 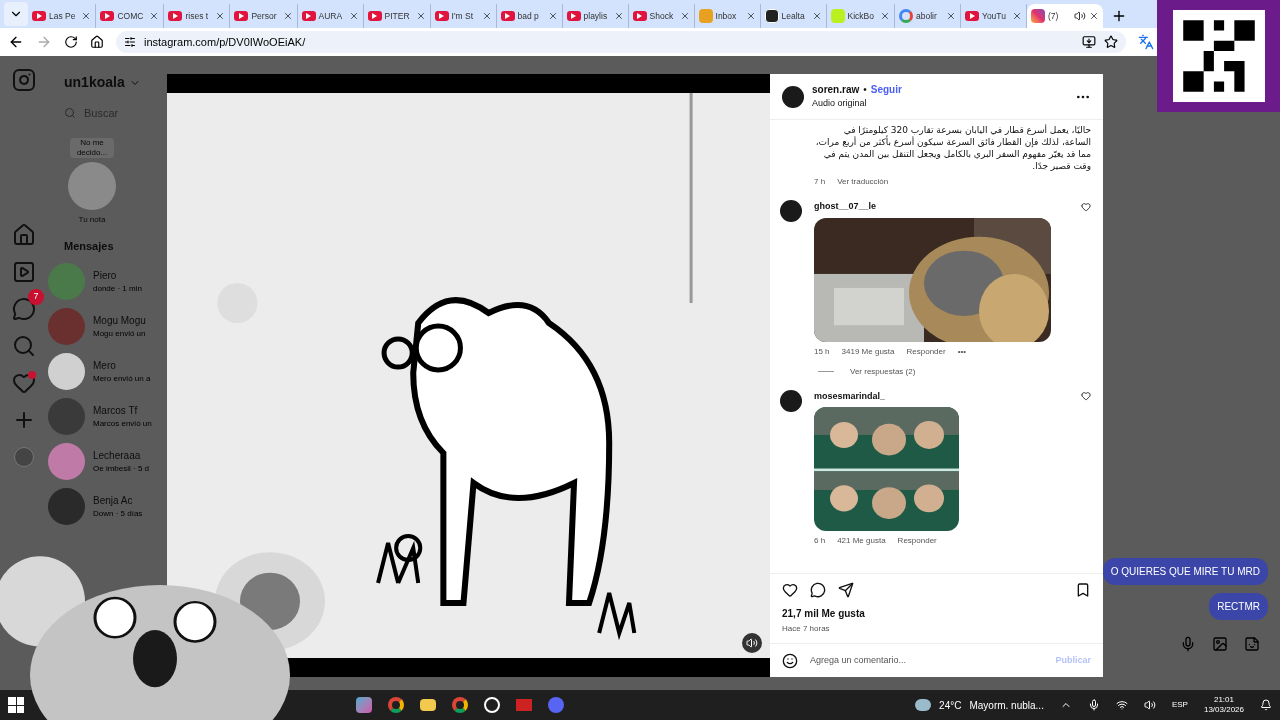 I want to click on volume-icon, so click(x=1149, y=705).